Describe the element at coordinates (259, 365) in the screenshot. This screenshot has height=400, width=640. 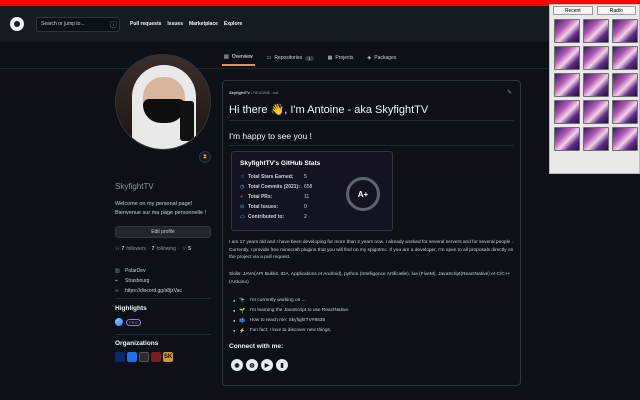
I see `social-links: ◉ ◍ ▶ ▮` at that location.